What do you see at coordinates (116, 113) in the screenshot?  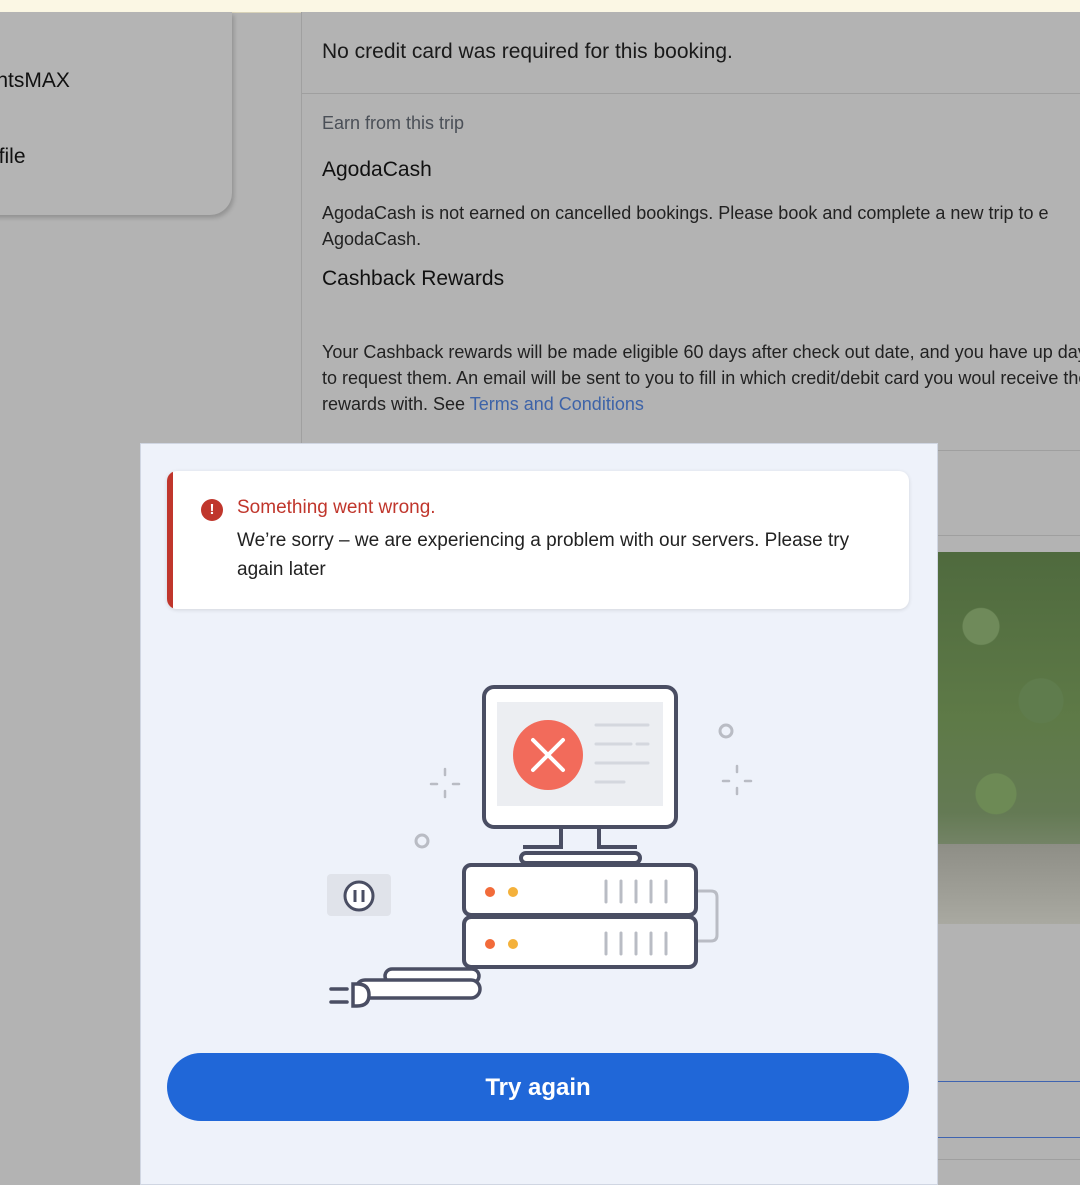 I see `account-sidebar: ointsMAX rofile` at bounding box center [116, 113].